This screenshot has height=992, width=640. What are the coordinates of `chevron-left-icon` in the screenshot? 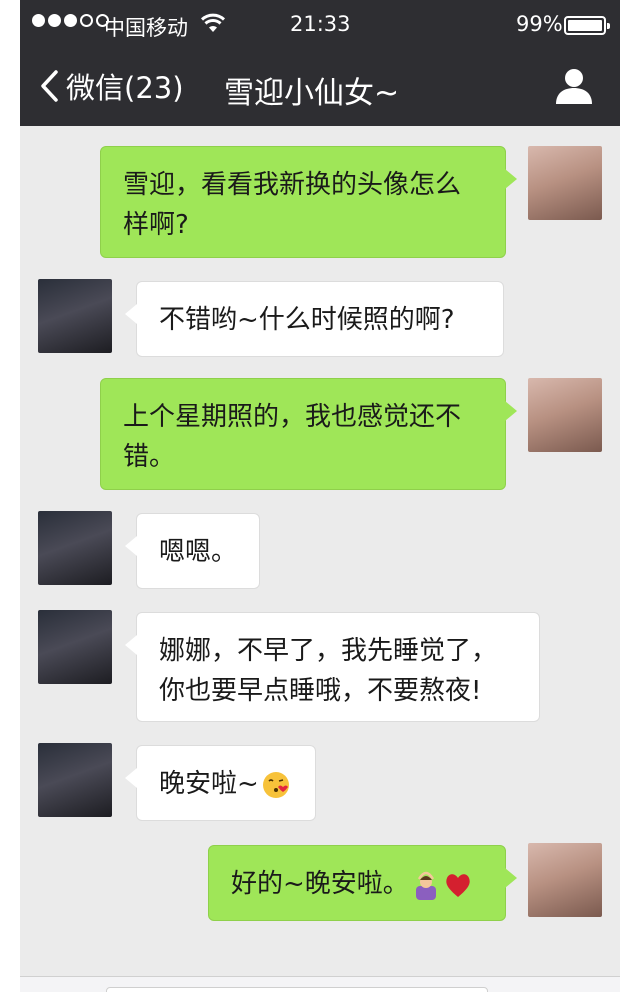 It's located at (49, 86).